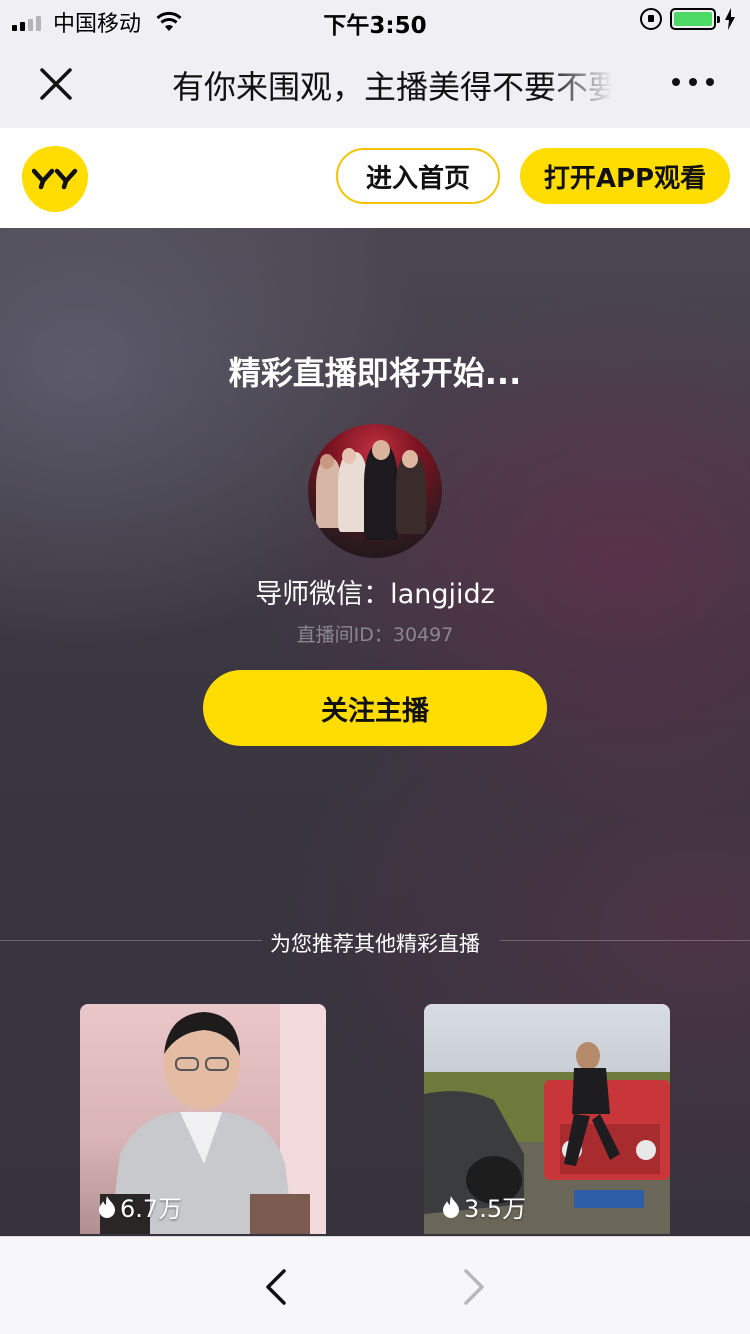 The height and width of the screenshot is (1334, 750). What do you see at coordinates (474, 1287) in the screenshot?
I see `forward-arrow-icon` at bounding box center [474, 1287].